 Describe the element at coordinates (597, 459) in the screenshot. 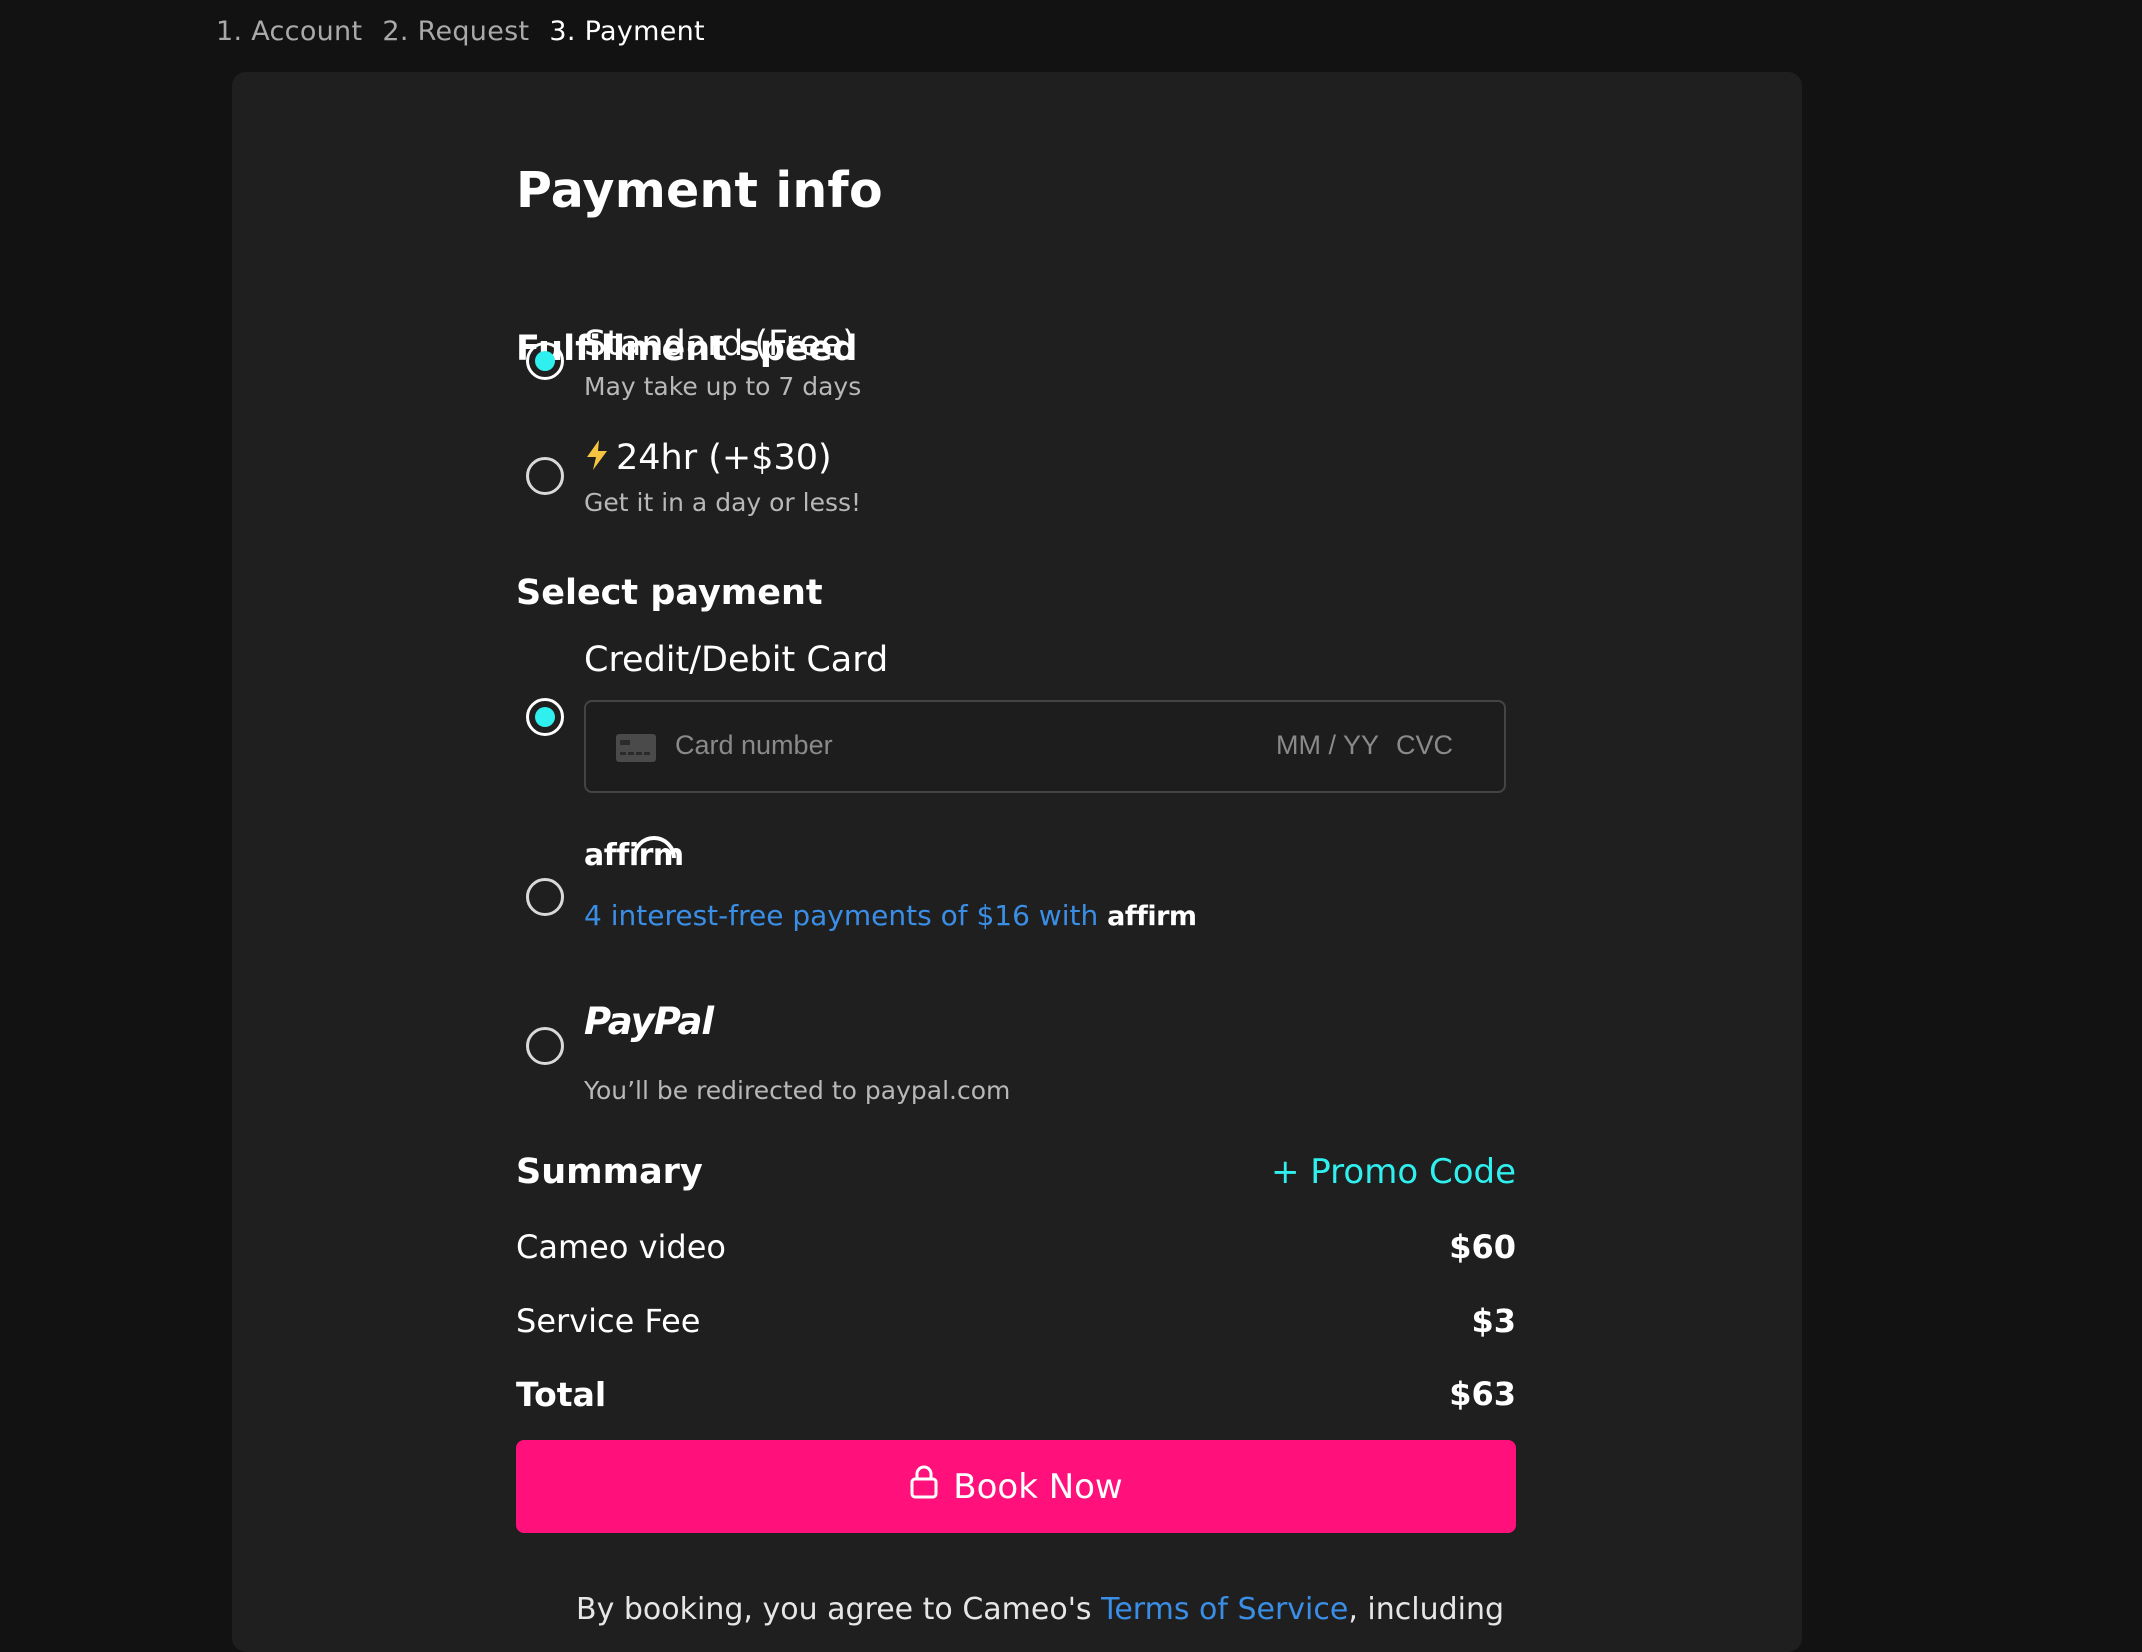

I see `lightning-bolt-icon` at that location.